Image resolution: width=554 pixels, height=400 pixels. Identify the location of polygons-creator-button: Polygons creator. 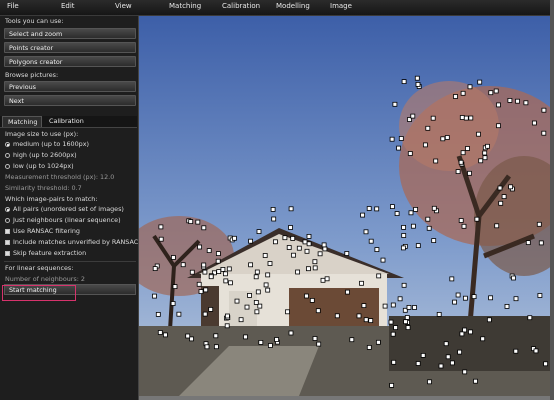
(70, 61).